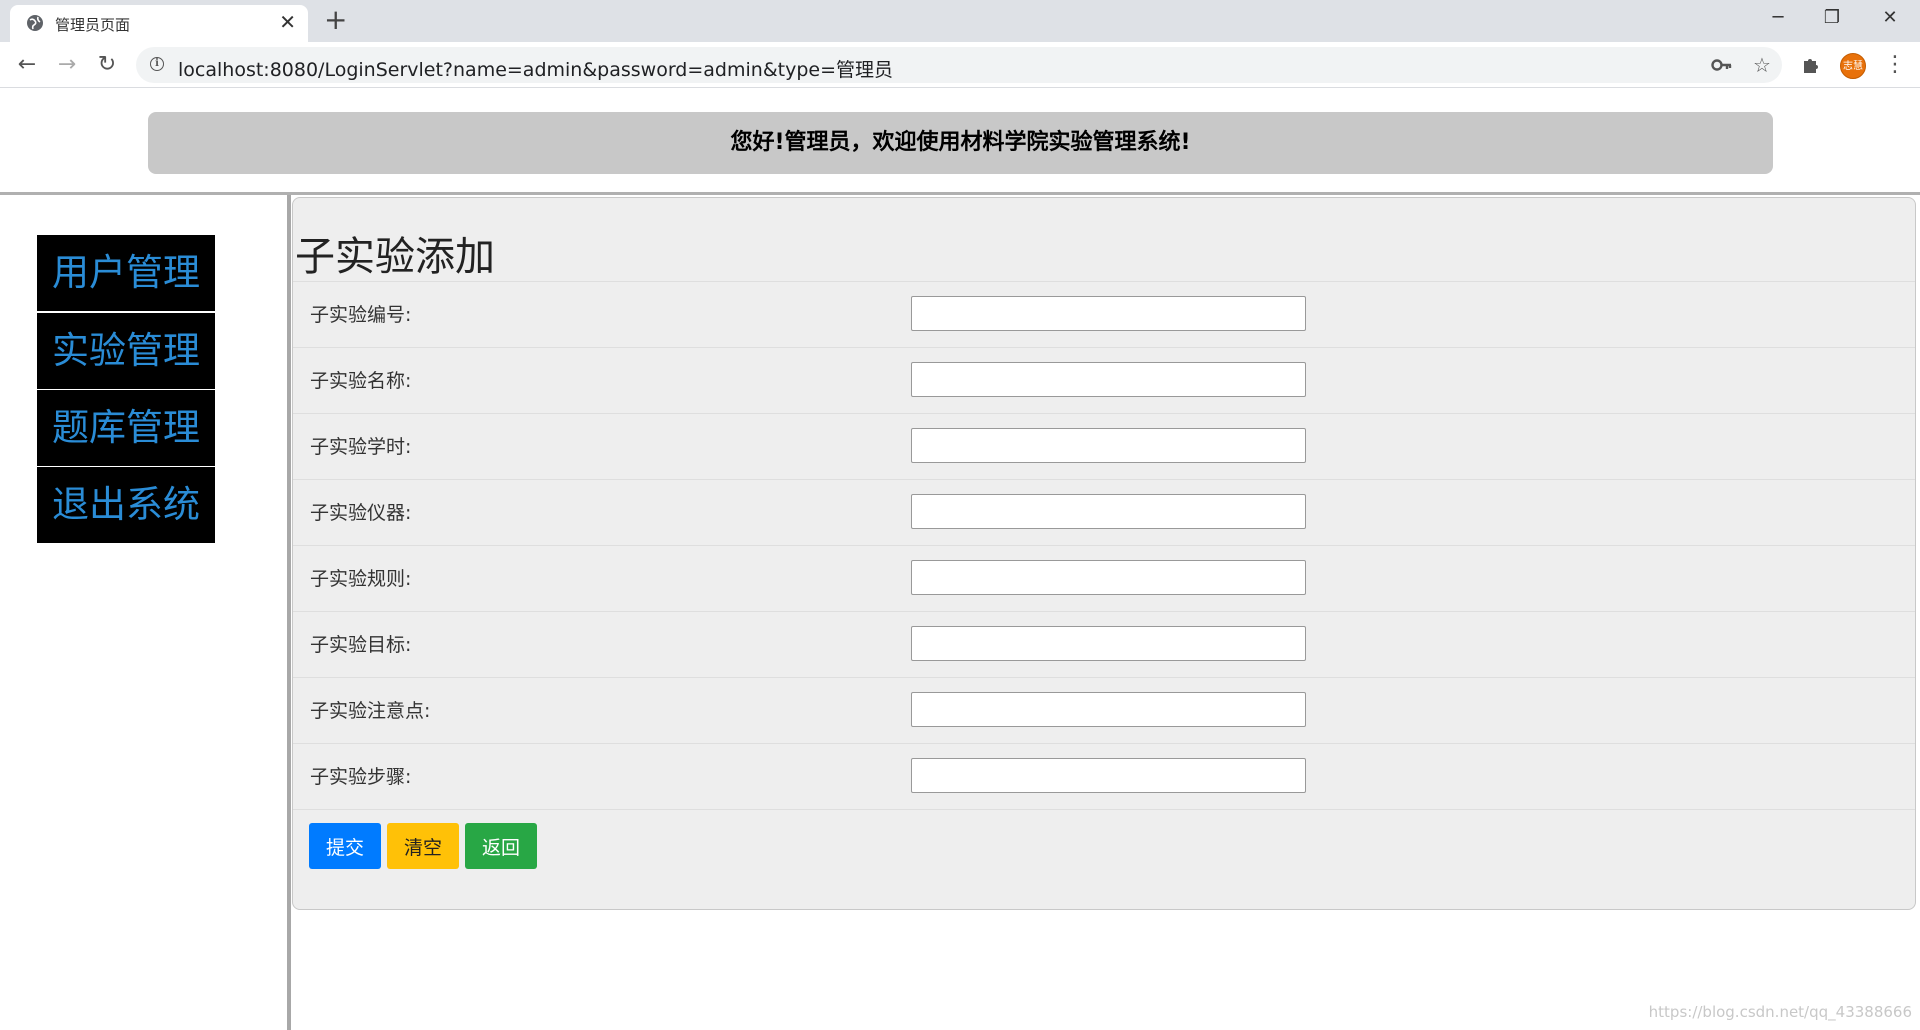 This screenshot has width=1920, height=1030. Describe the element at coordinates (361, 645) in the screenshot. I see `sub-experiment-goal-label: 子实验目标:` at that location.